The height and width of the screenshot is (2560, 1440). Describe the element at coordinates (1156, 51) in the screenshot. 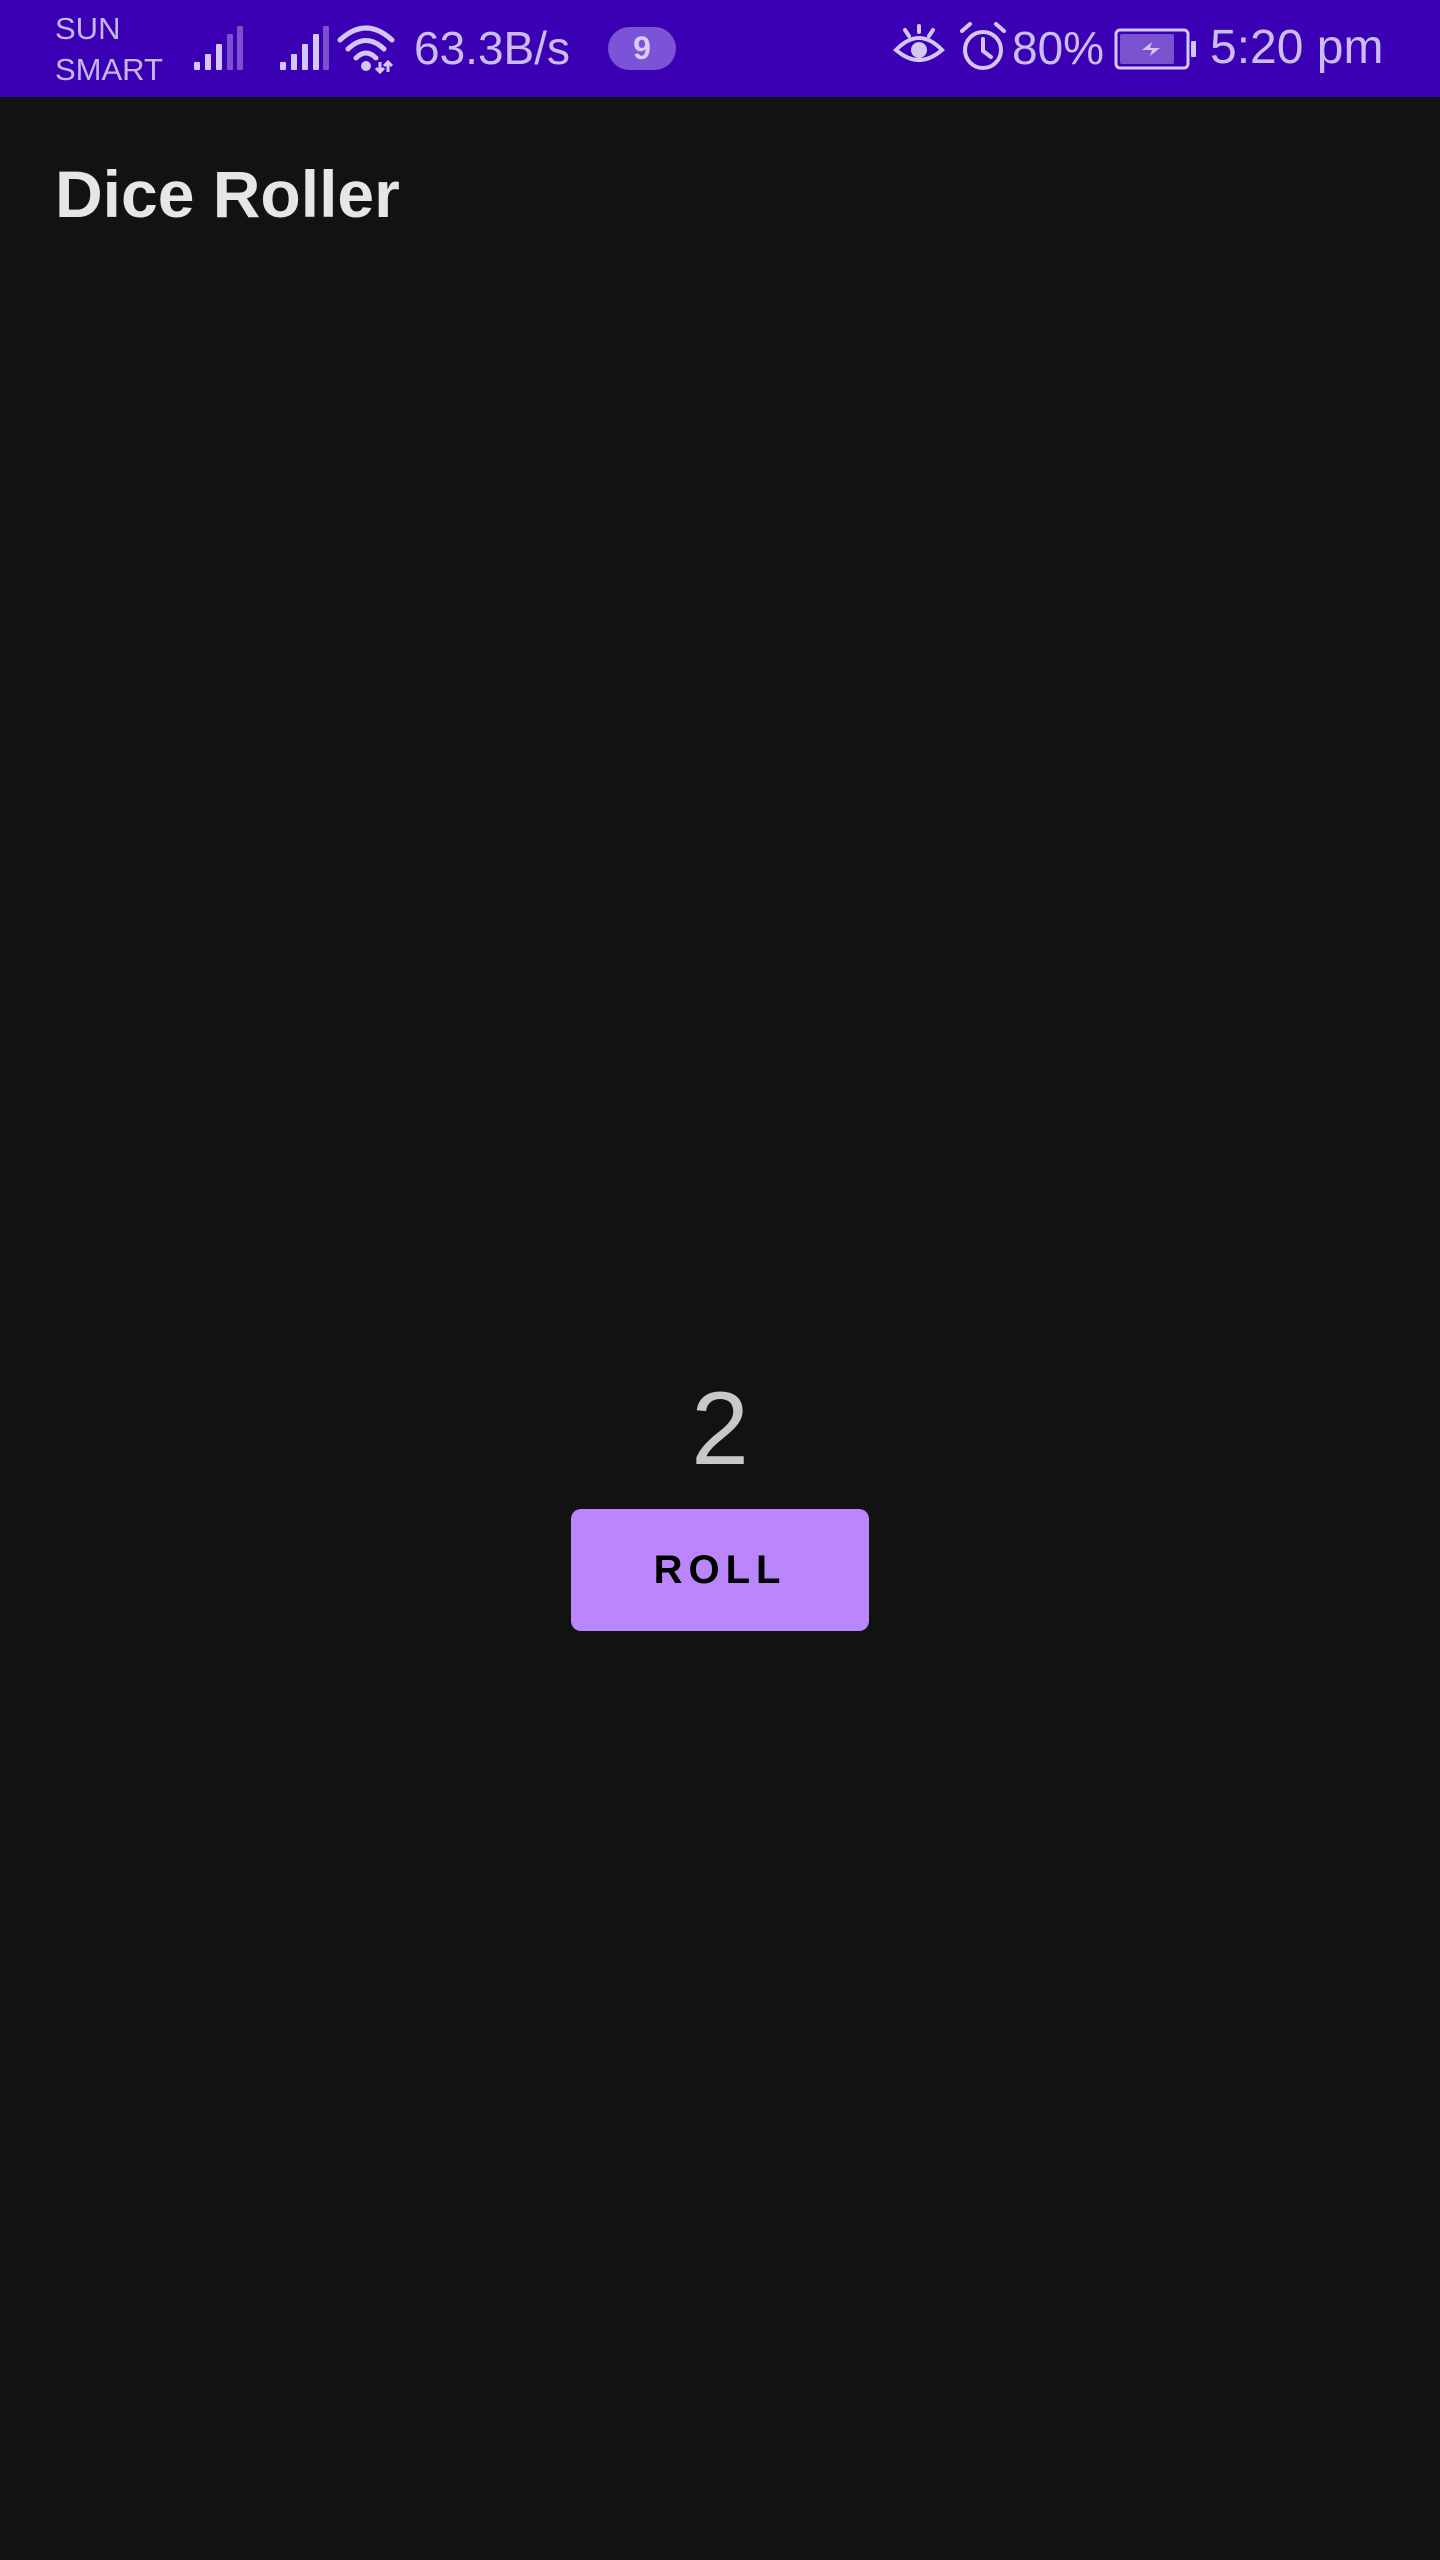

I see `battery-charging-icon` at that location.